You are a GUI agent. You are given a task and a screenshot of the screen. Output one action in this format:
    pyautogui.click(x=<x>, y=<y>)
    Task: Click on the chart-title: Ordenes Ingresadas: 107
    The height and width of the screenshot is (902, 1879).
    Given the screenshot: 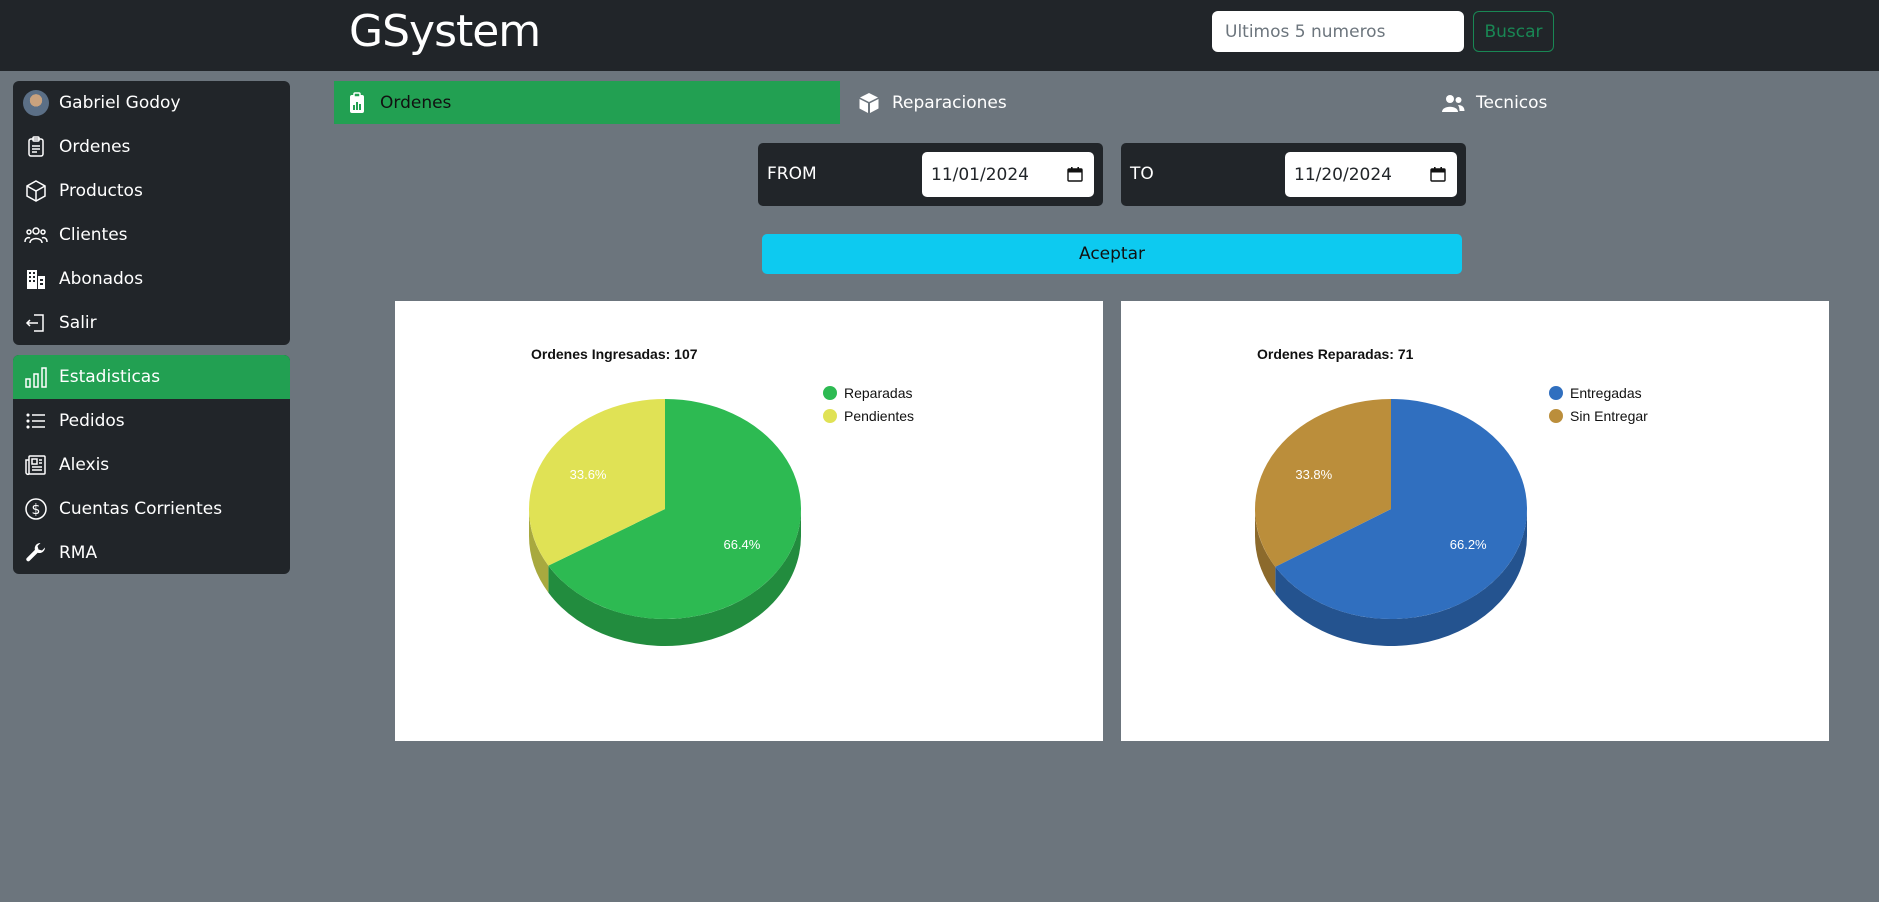 What is the action you would take?
    pyautogui.click(x=614, y=354)
    